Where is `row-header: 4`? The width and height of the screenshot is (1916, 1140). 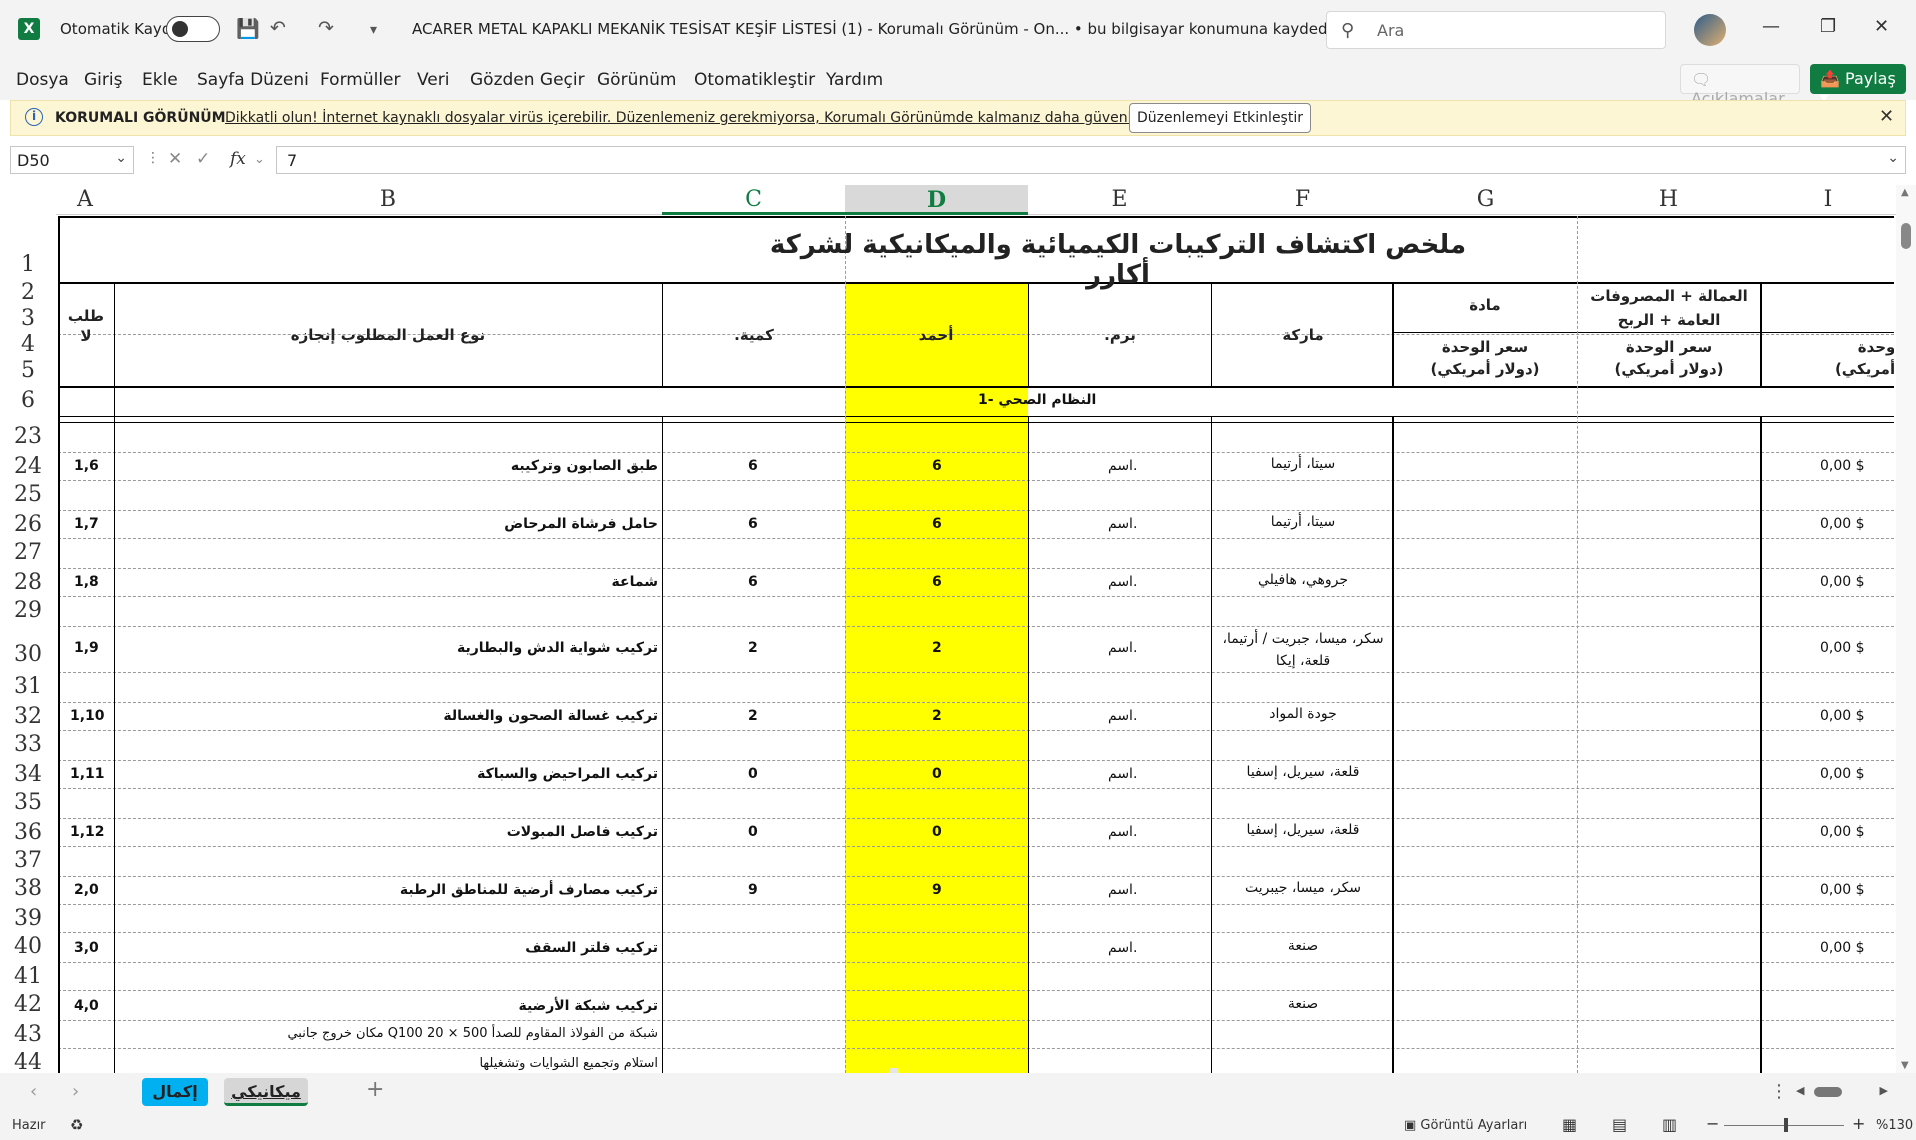
row-header: 4 is located at coordinates (28, 344).